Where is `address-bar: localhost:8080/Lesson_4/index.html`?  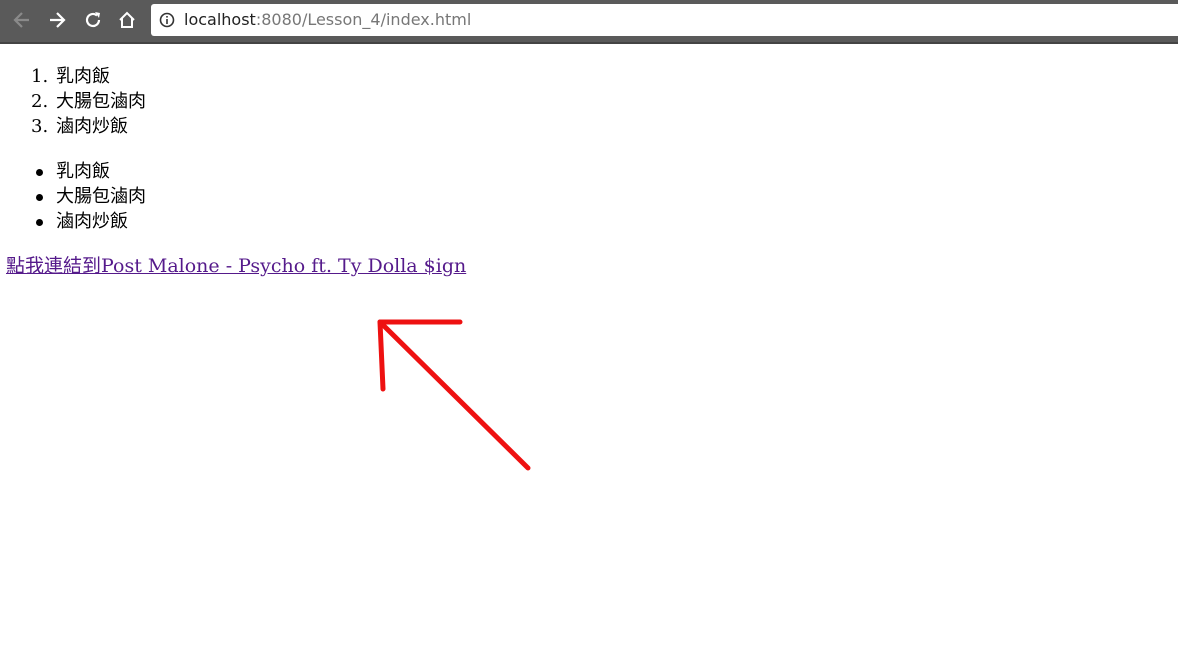 address-bar: localhost:8080/Lesson_4/index.html is located at coordinates (664, 20).